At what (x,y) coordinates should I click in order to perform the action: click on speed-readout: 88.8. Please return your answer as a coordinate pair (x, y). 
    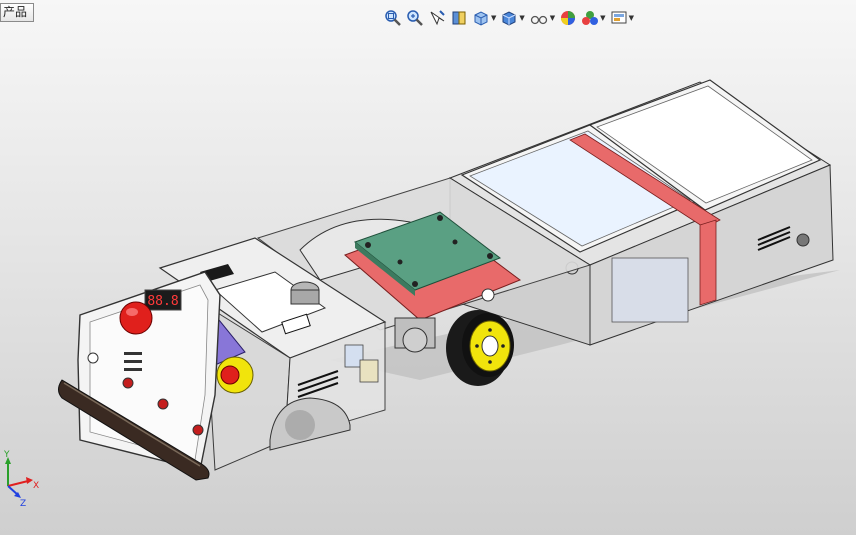
    Looking at the image, I should click on (162, 301).